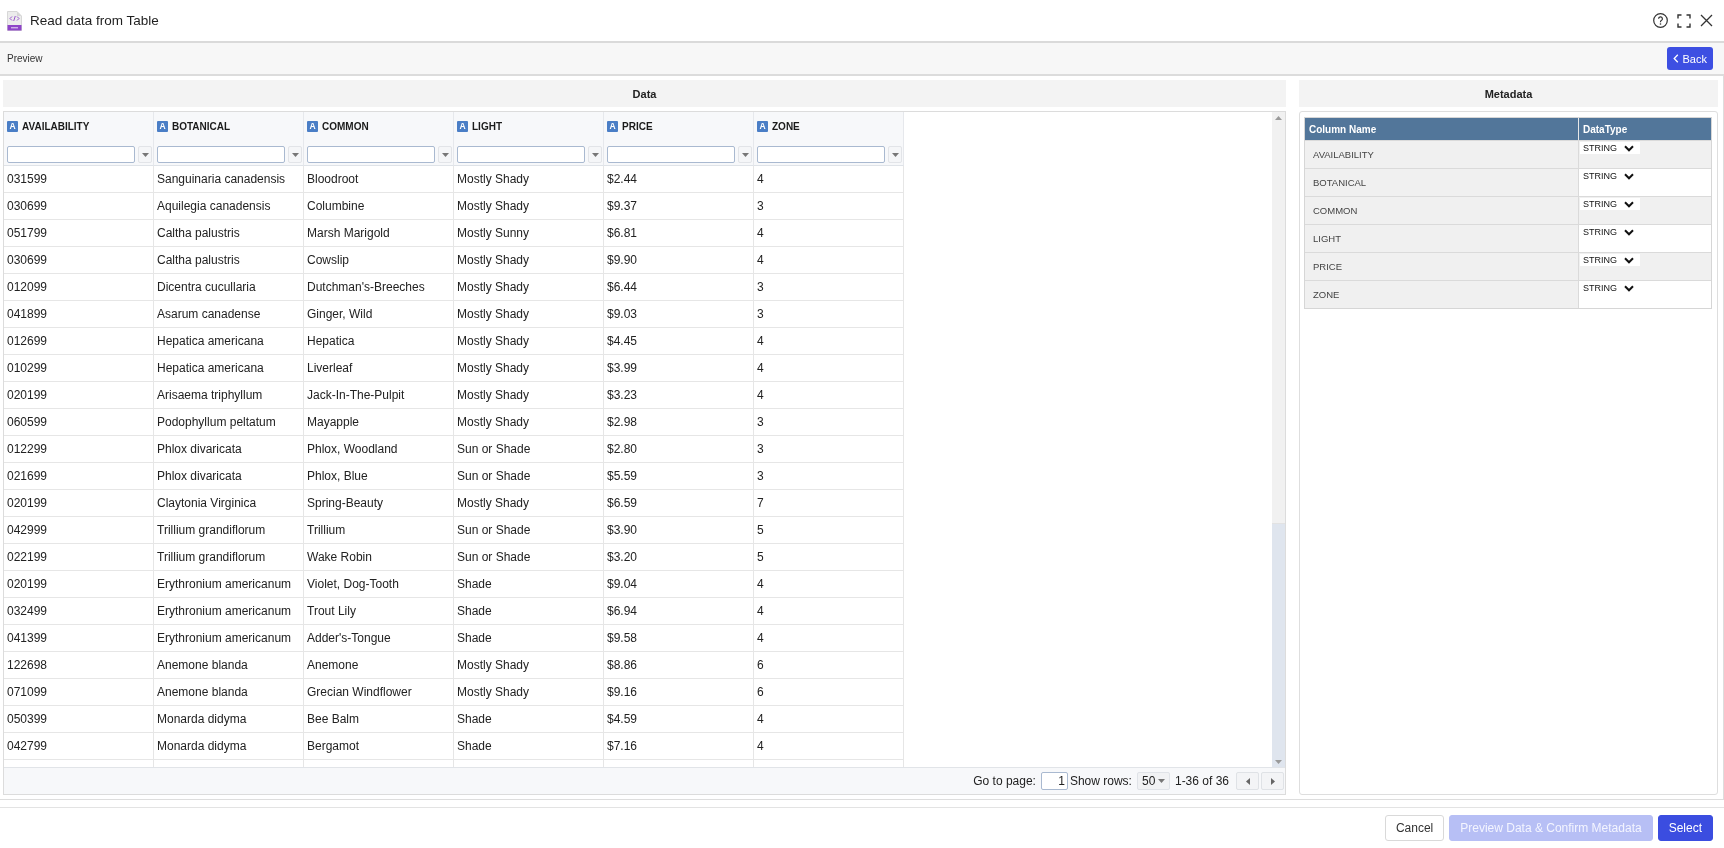 This screenshot has height=848, width=1724. Describe the element at coordinates (25, 58) in the screenshot. I see `preview-label: Preview` at that location.